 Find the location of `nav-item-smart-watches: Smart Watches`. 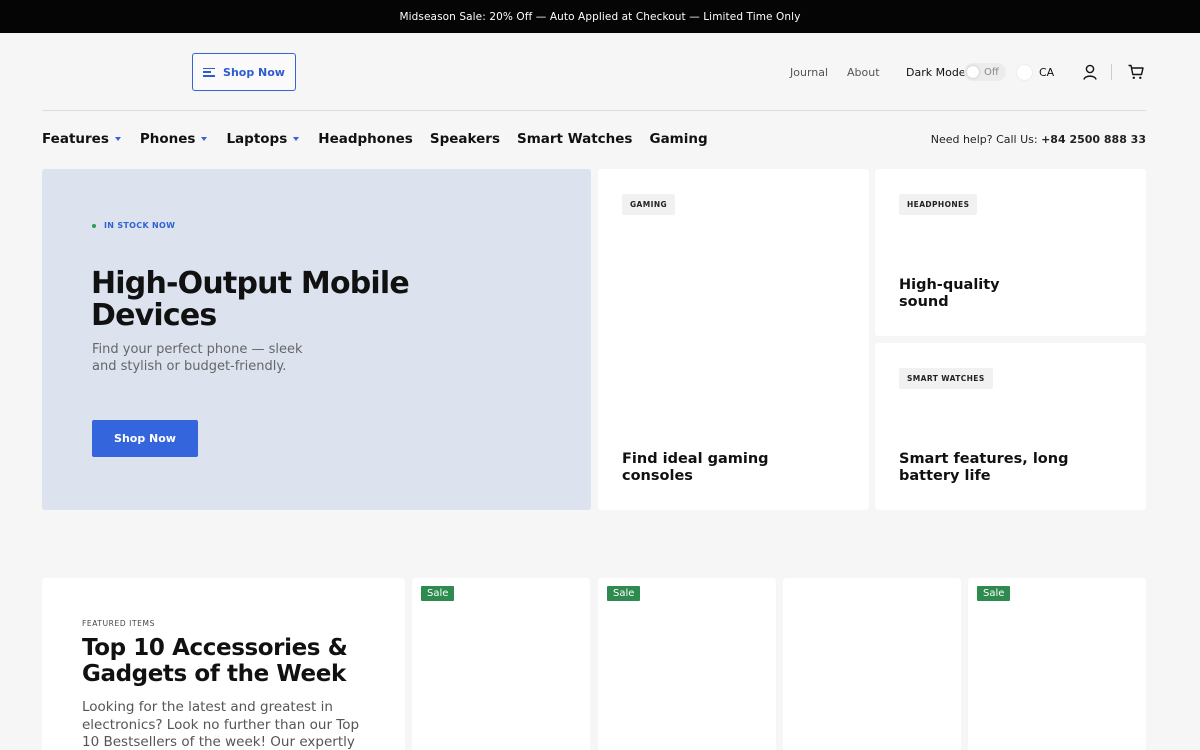

nav-item-smart-watches: Smart Watches is located at coordinates (575, 139).